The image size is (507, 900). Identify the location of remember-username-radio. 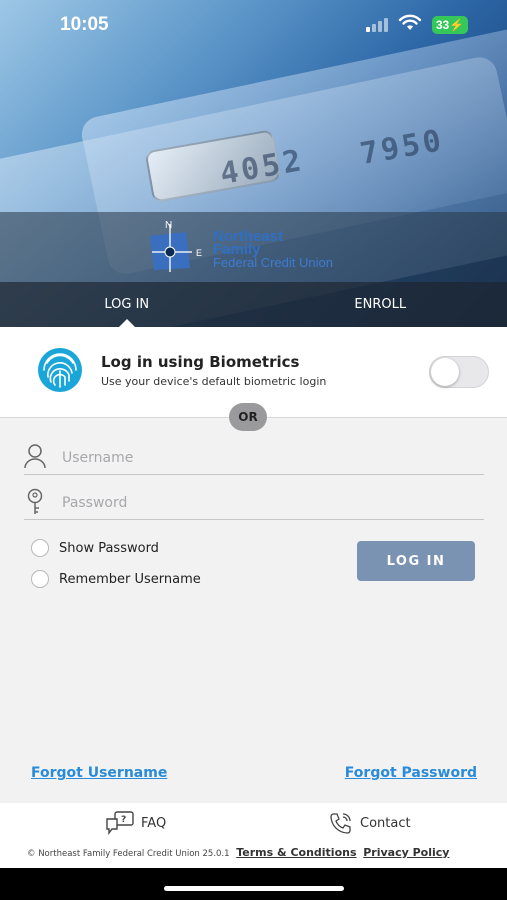
(40, 579).